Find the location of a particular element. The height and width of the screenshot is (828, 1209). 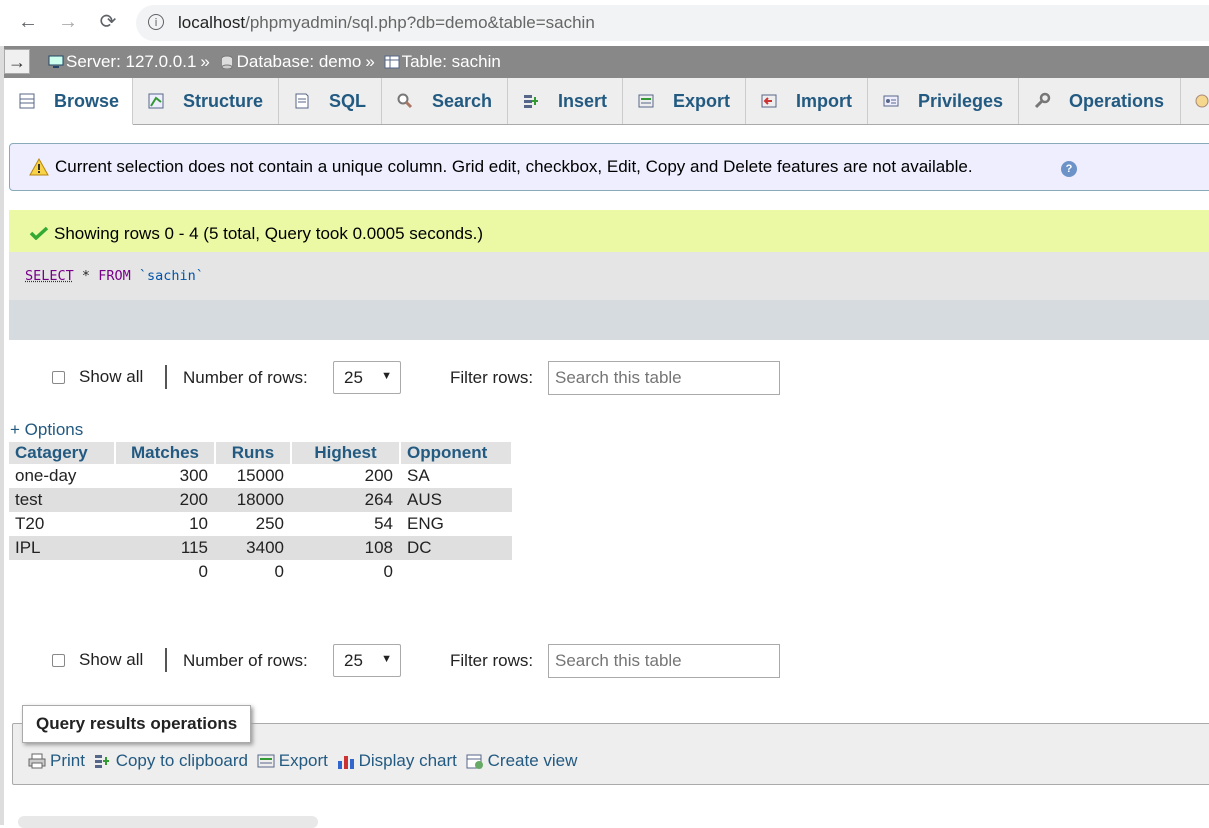

breadcrumb-server: Server: 127.0.0.1 is located at coordinates (131, 61).